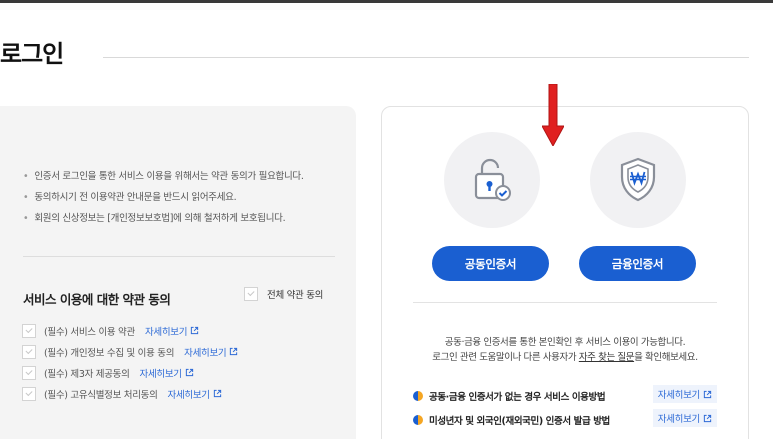  I want to click on financial-cert-icon-circle, so click(638, 180).